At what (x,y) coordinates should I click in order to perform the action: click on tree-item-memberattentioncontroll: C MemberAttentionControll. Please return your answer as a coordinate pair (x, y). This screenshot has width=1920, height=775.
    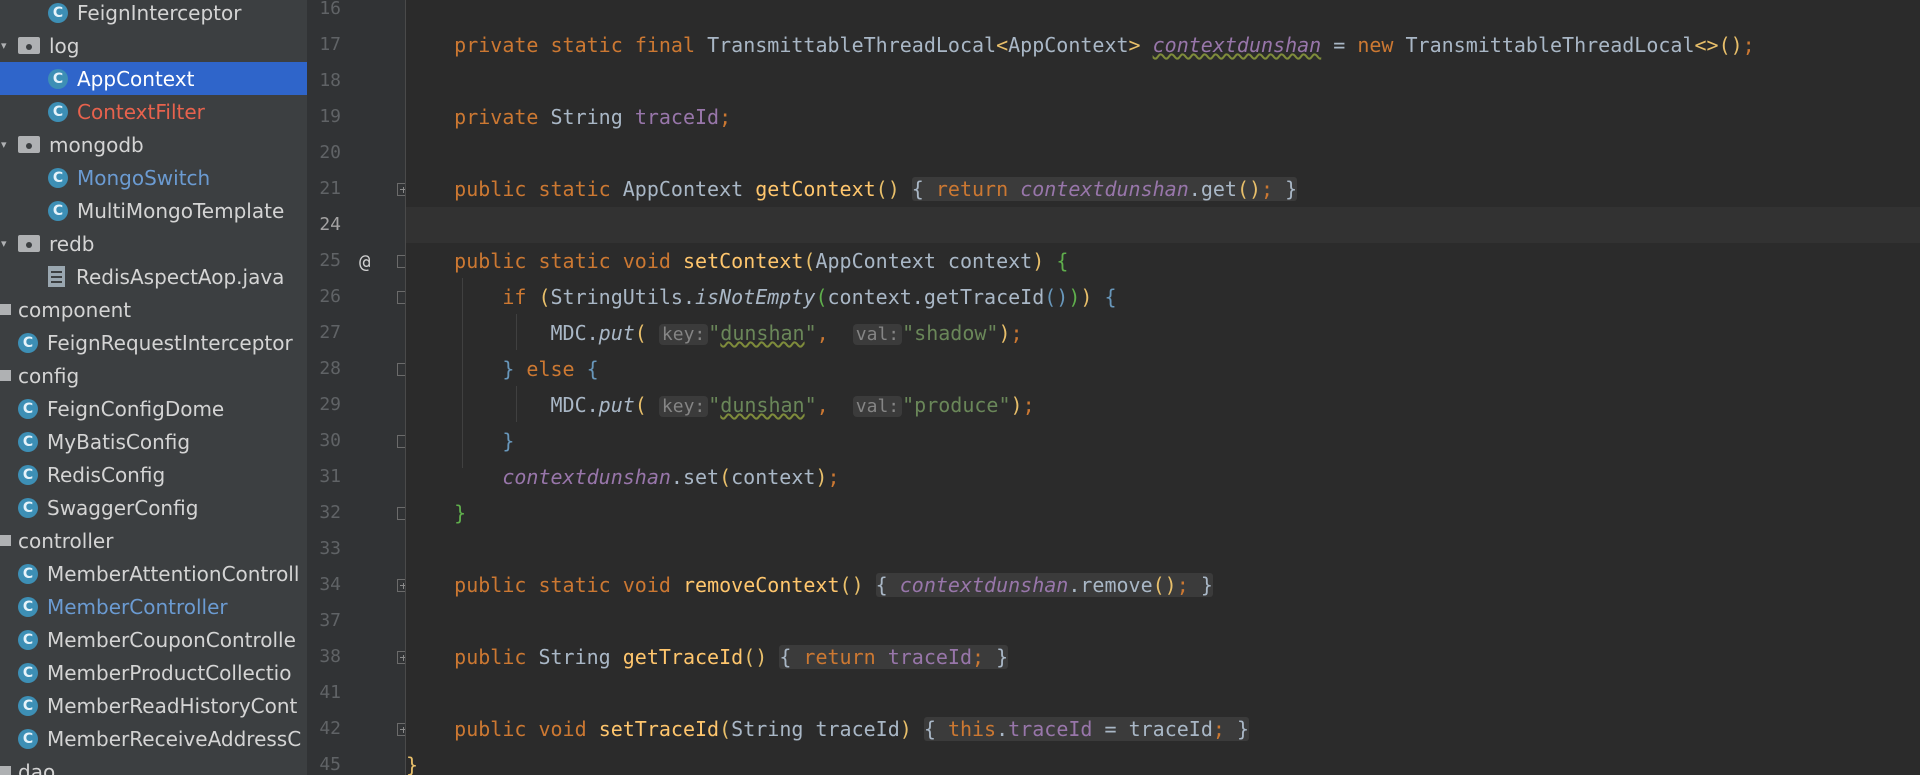
    Looking at the image, I should click on (153, 573).